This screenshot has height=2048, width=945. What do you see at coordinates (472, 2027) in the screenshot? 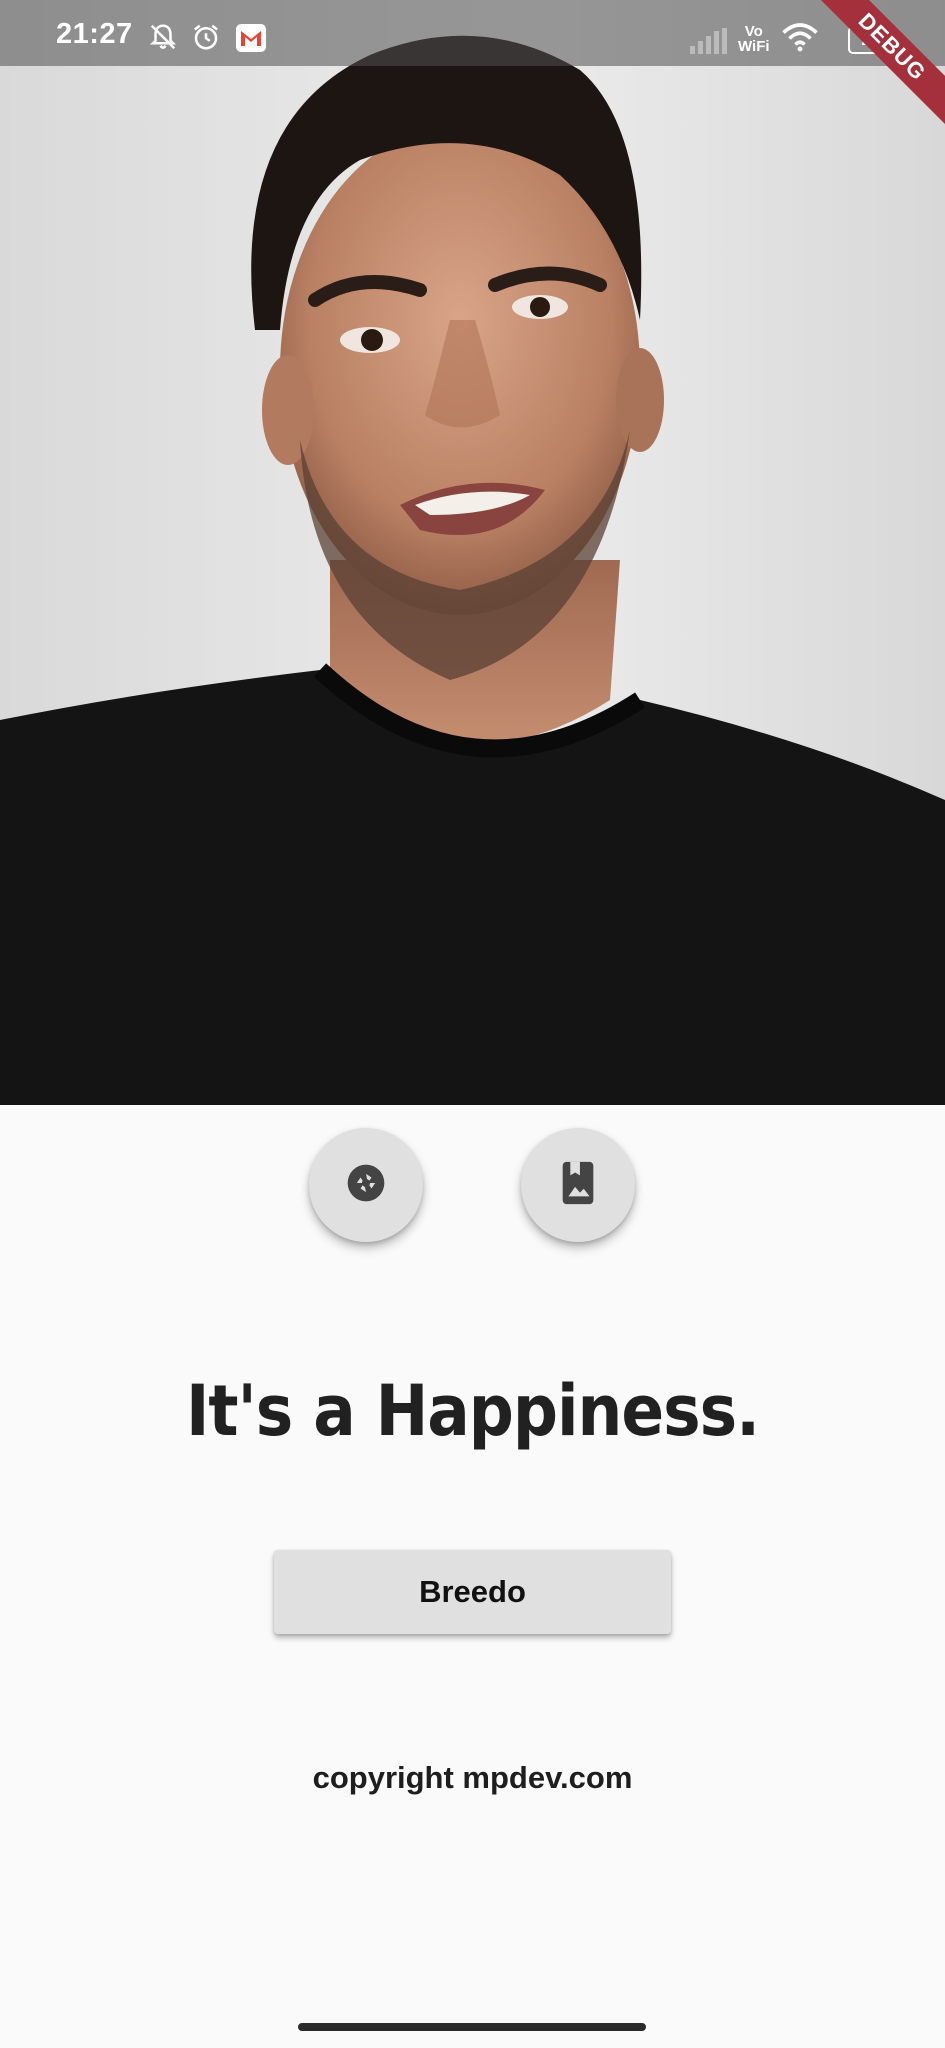
I see `home-indicator` at bounding box center [472, 2027].